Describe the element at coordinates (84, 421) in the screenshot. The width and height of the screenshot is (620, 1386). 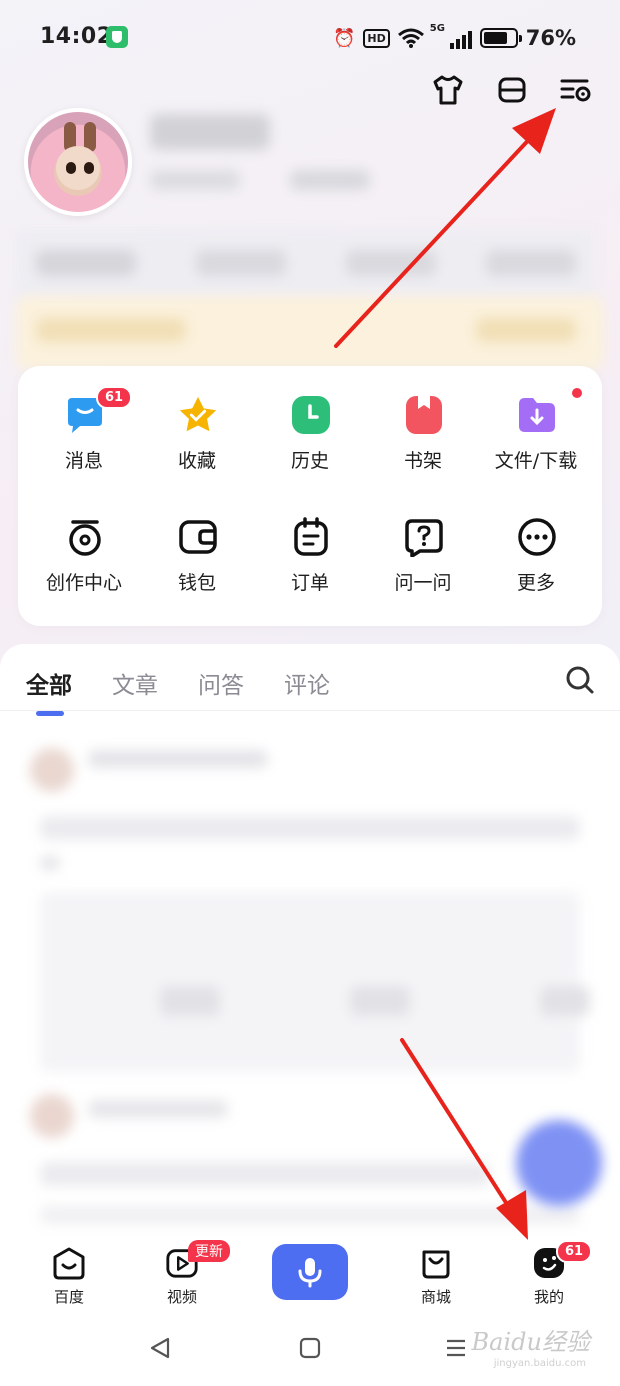
I see `grid-item-messages: 61 消息` at that location.